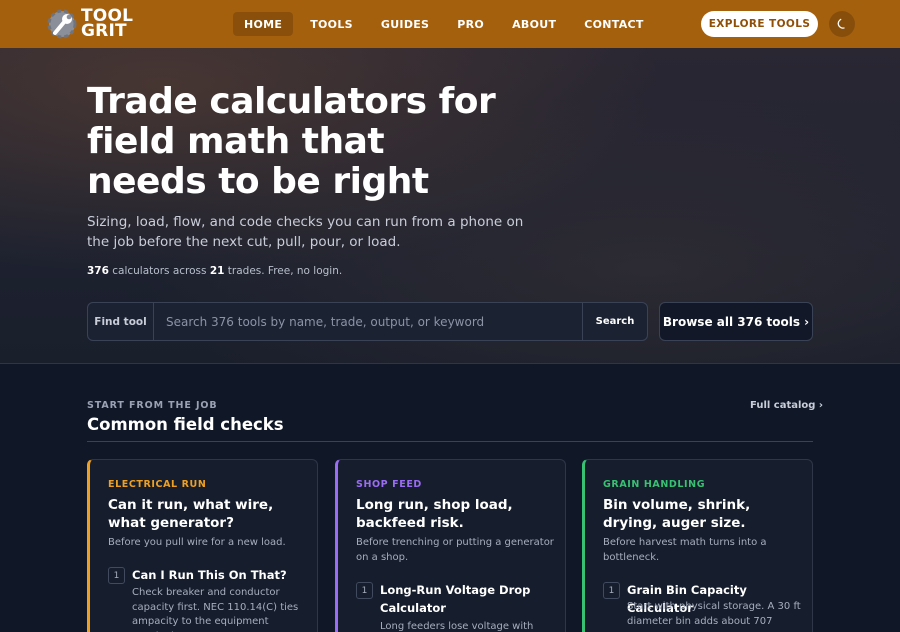 The height and width of the screenshot is (632, 900). Describe the element at coordinates (614, 321) in the screenshot. I see `search-button: Search` at that location.